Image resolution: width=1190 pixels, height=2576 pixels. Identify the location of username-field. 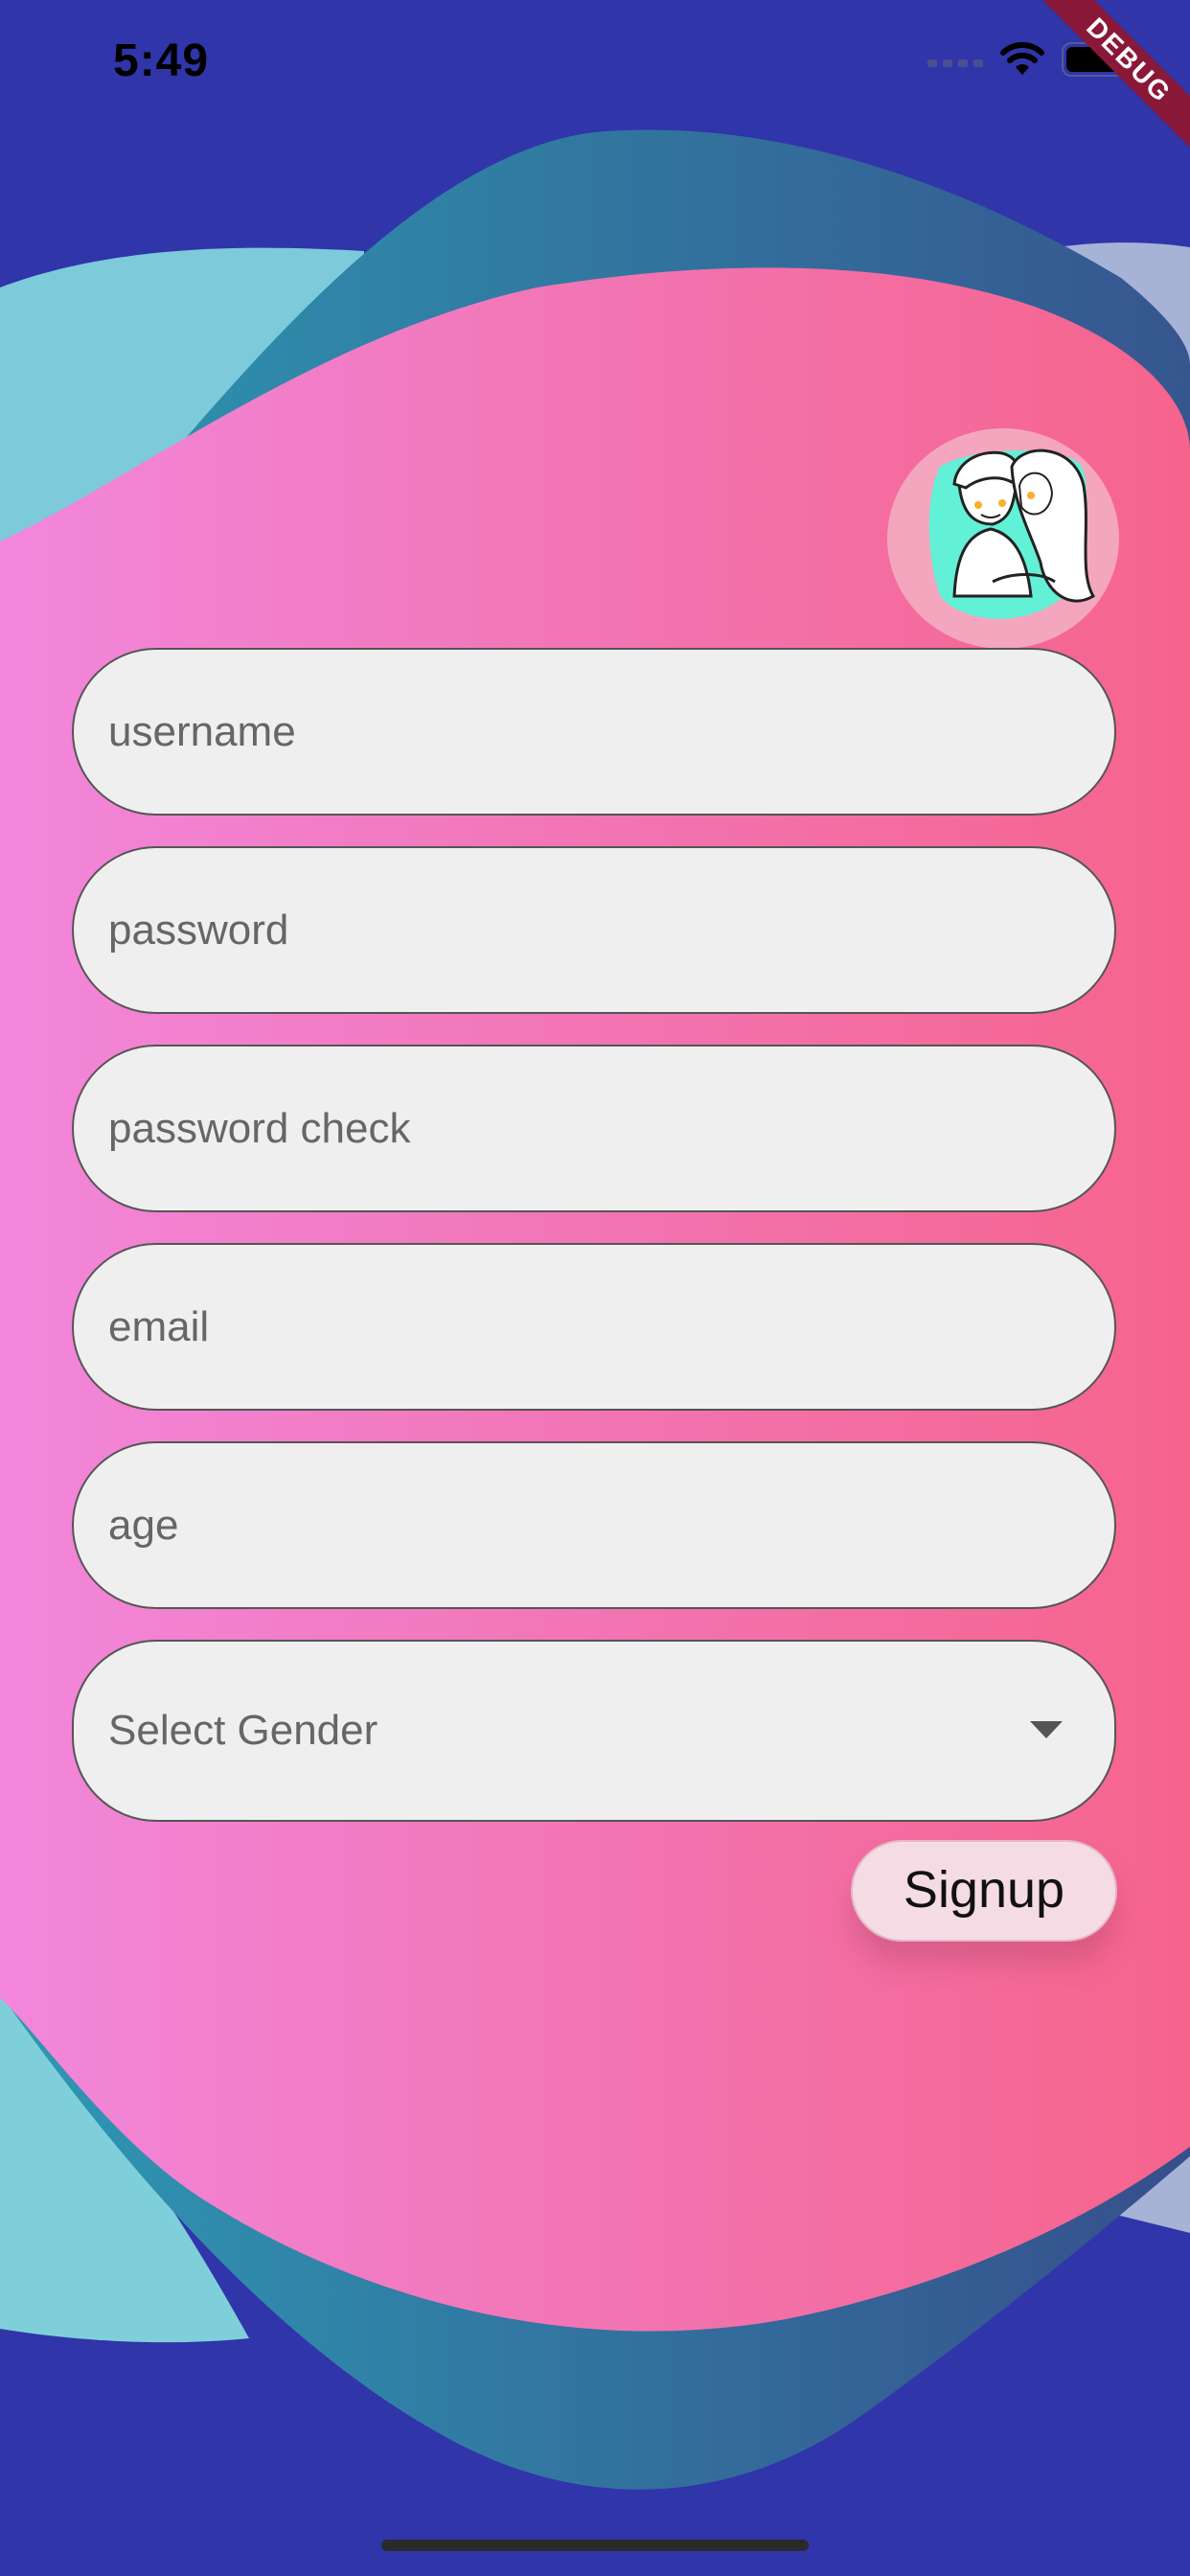
(594, 732).